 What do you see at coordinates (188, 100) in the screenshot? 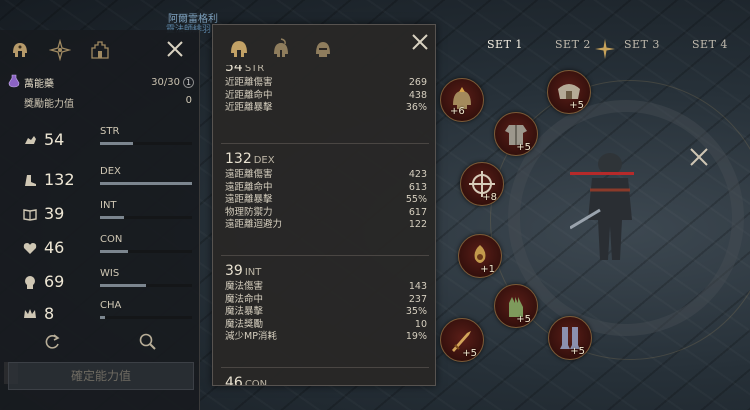
I see `bonus-stat-value: 0` at bounding box center [188, 100].